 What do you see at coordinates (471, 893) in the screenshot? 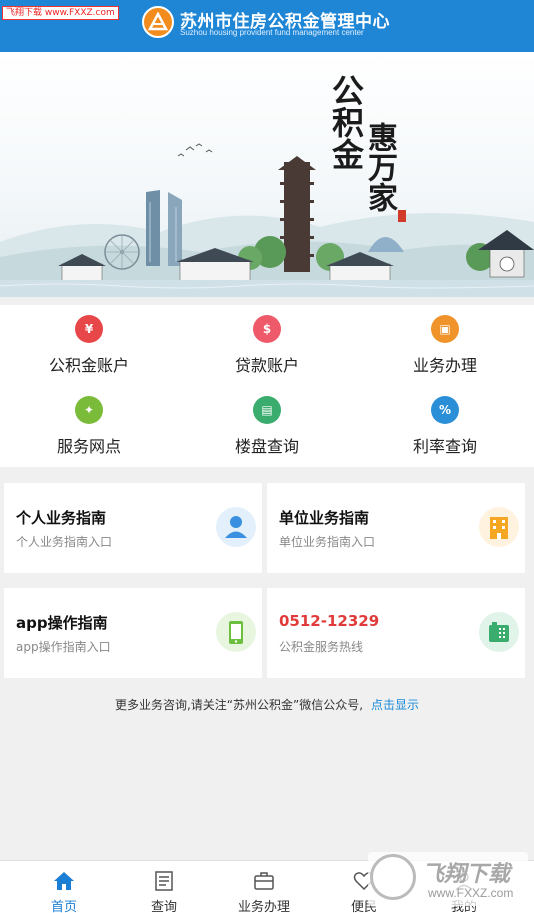
I see `watermark-url: www.FXXZ.com` at bounding box center [471, 893].